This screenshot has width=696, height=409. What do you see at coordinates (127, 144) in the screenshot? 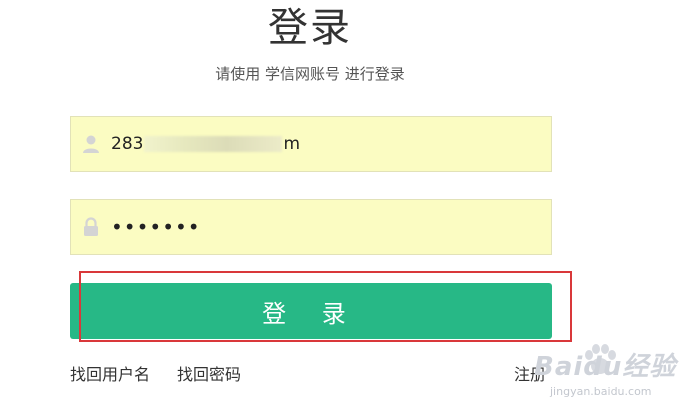
I see `username-prefix: 283` at bounding box center [127, 144].